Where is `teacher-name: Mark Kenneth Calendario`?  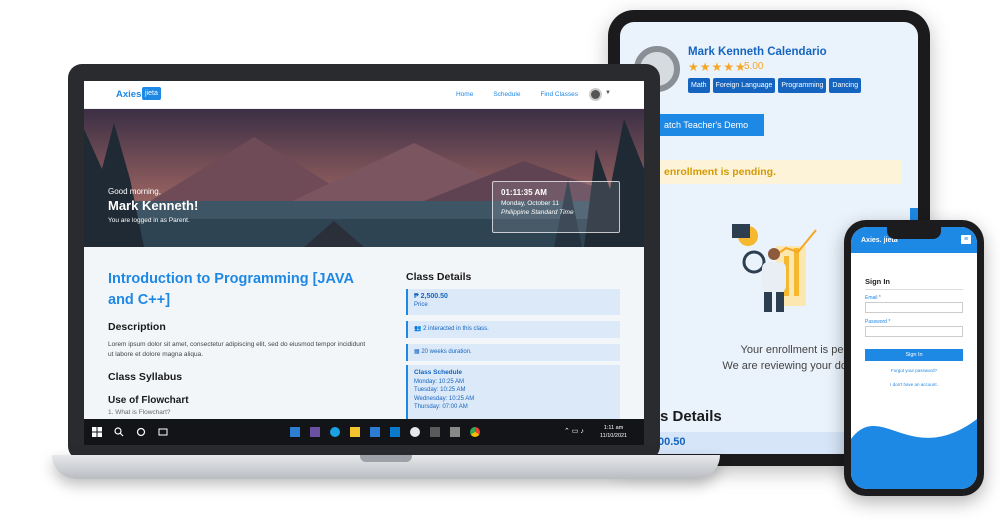
teacher-name: Mark Kenneth Calendario is located at coordinates (757, 52).